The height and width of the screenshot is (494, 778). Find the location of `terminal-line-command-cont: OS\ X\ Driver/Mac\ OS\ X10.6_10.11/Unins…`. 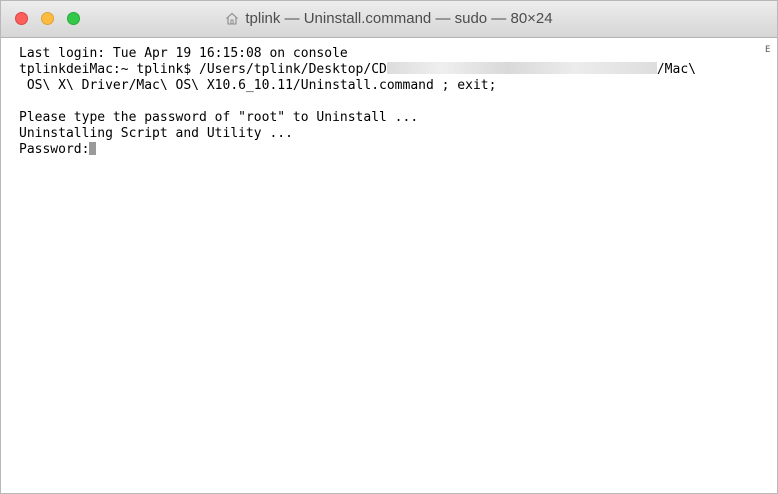

terminal-line-command-cont: OS\ X\ Driver/Mac\ OS\ X10.6_10.11/Unins… is located at coordinates (258, 85).